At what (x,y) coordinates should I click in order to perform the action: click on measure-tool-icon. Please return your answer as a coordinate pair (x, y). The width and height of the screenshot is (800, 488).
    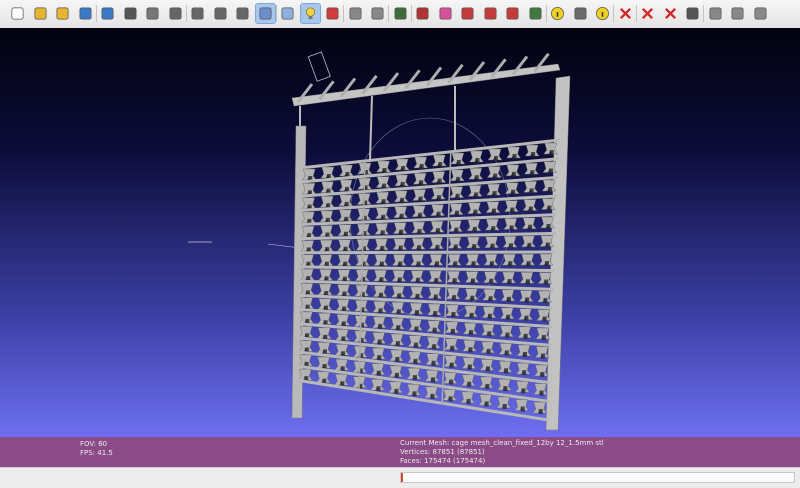
    Looking at the image, I should click on (400, 13).